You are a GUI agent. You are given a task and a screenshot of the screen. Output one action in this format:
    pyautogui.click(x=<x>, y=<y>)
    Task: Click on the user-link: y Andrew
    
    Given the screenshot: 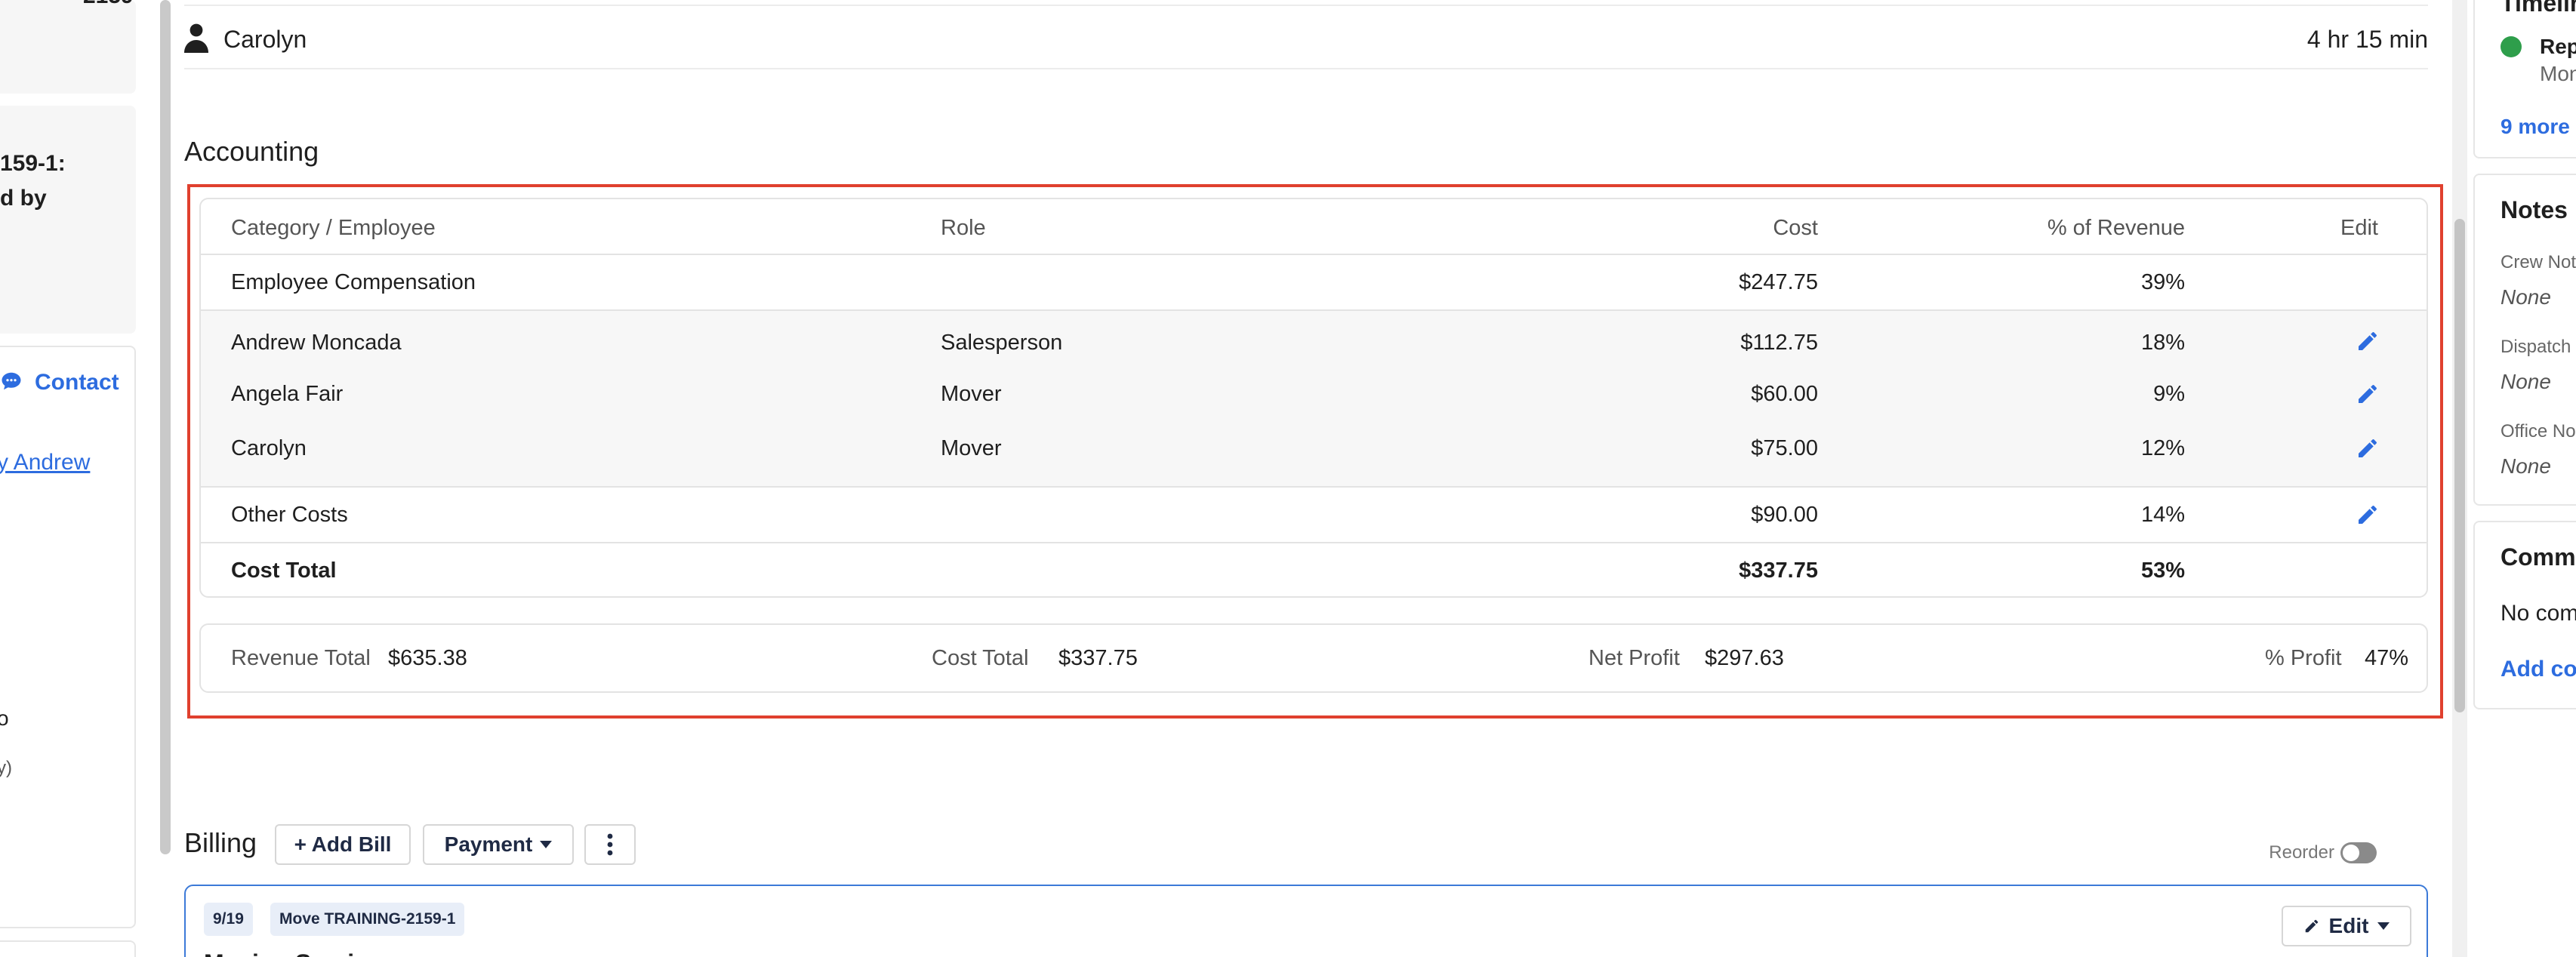 What is the action you would take?
    pyautogui.click(x=45, y=462)
    